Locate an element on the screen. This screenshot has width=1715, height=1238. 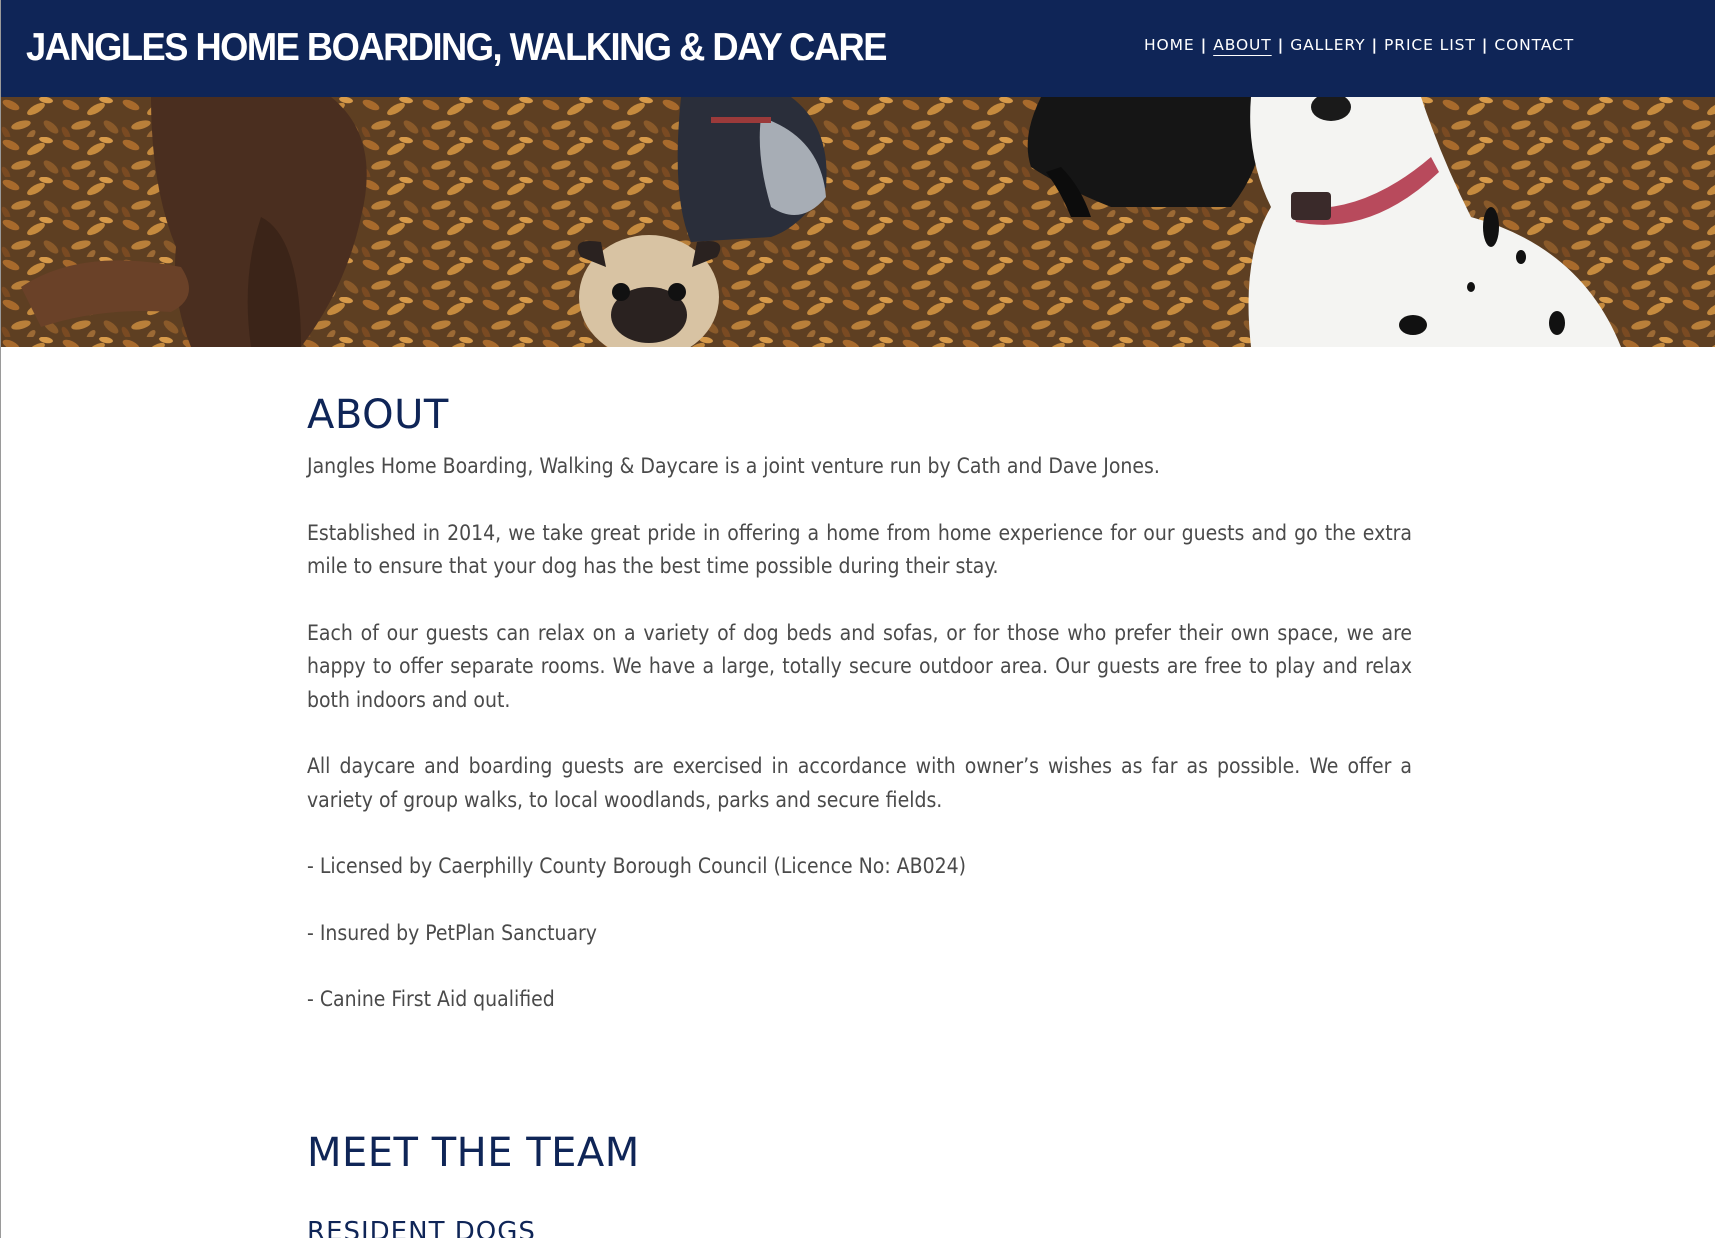
nav-contact: CONTACT is located at coordinates (1534, 45).